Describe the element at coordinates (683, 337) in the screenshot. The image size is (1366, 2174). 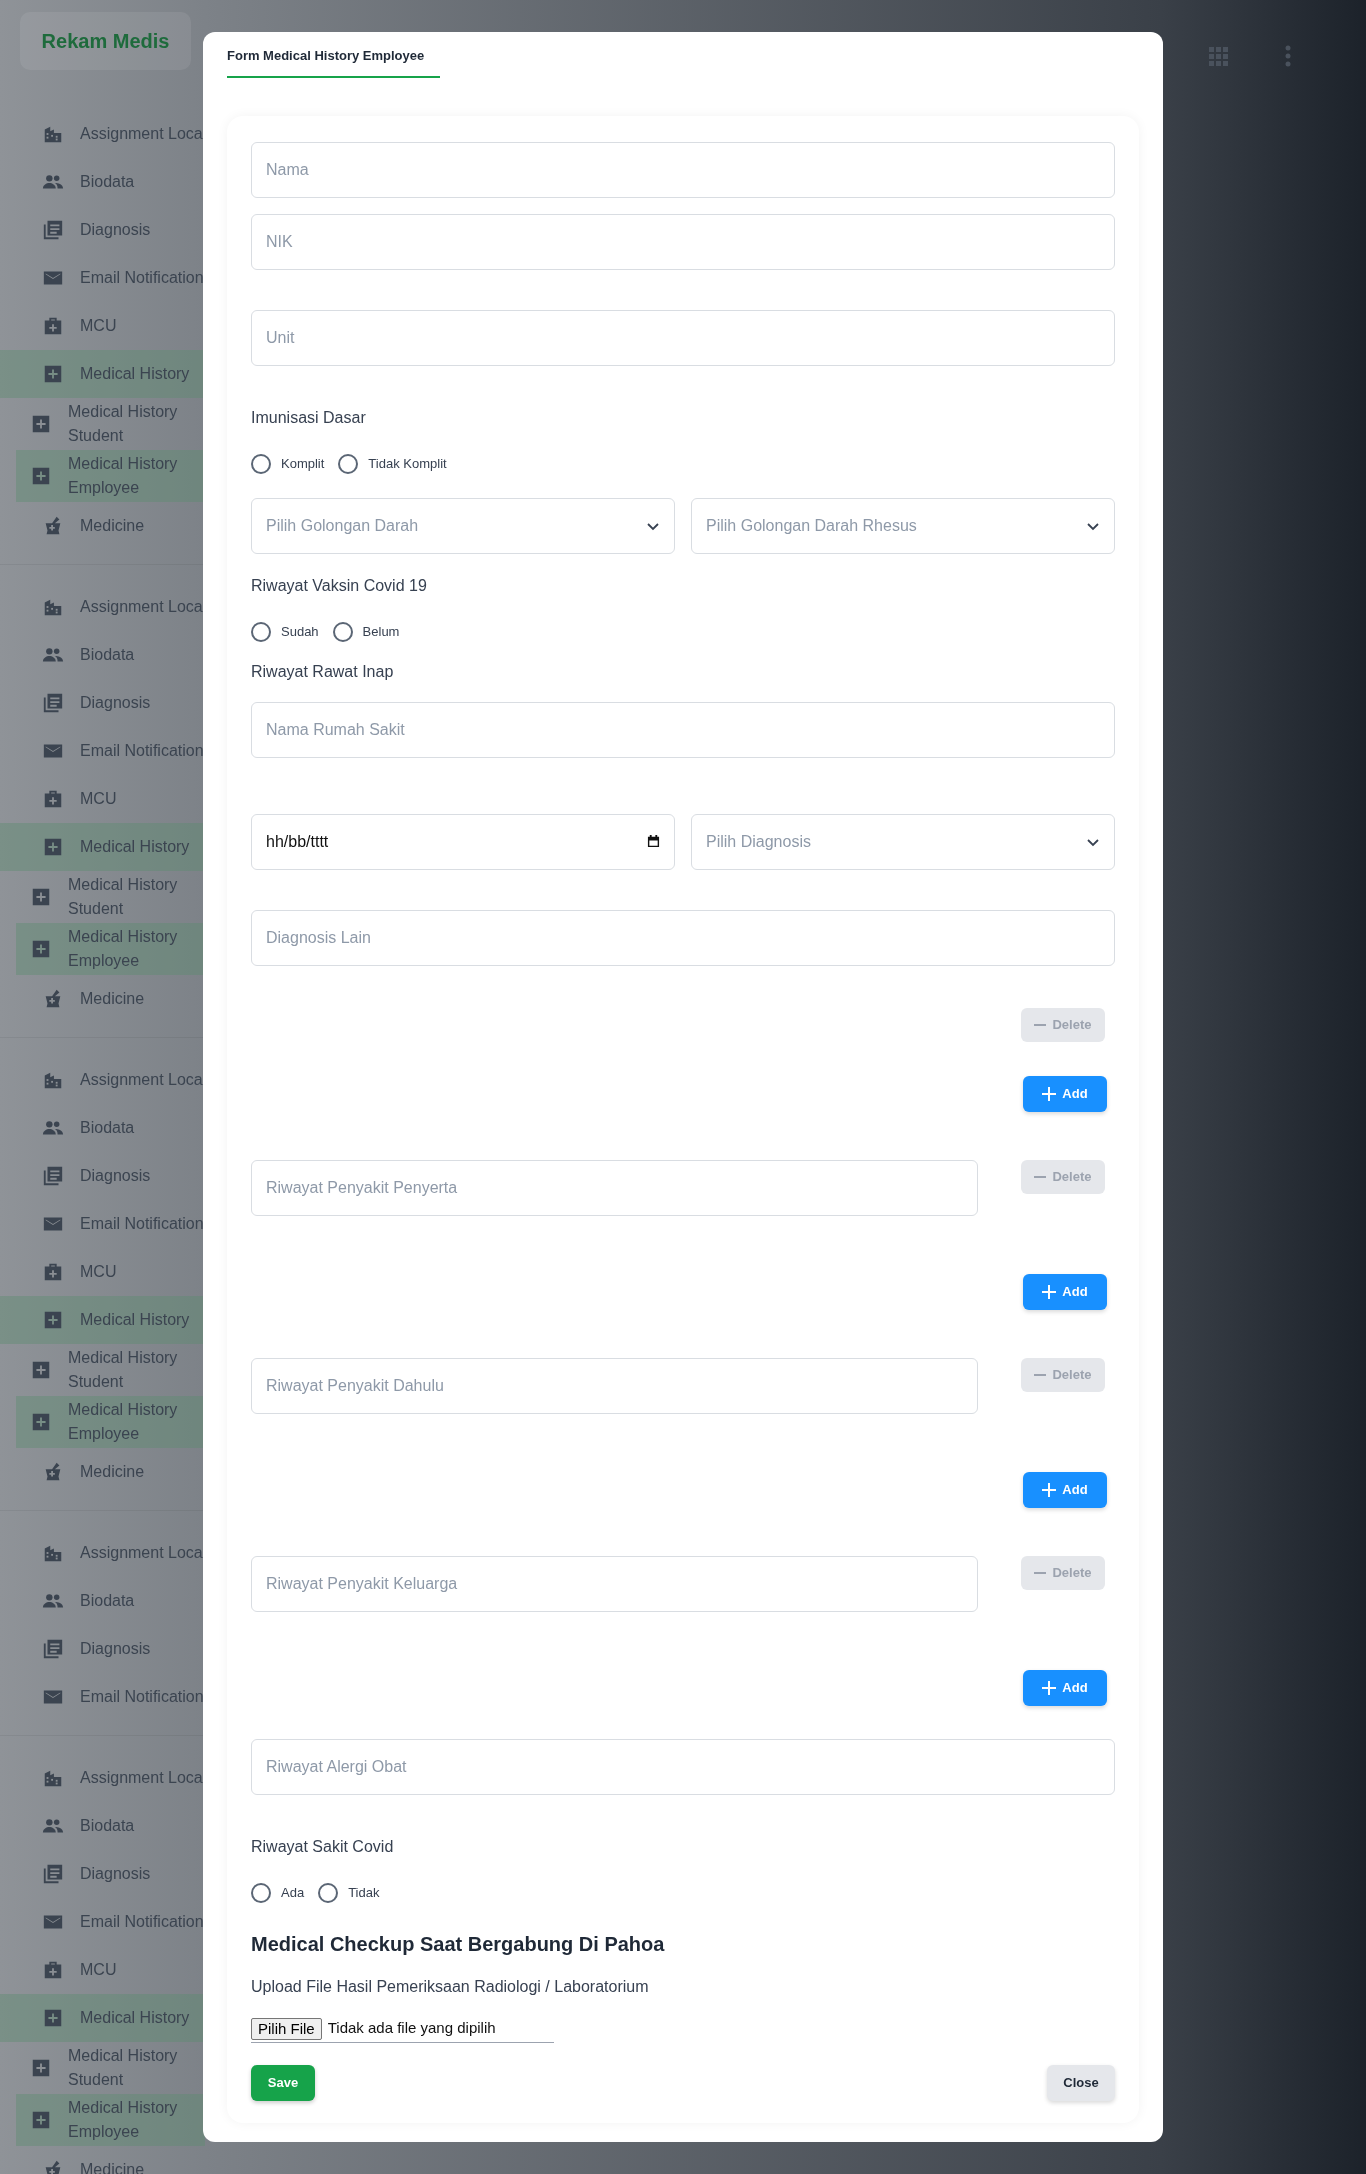
I see `text-field: Unit` at that location.